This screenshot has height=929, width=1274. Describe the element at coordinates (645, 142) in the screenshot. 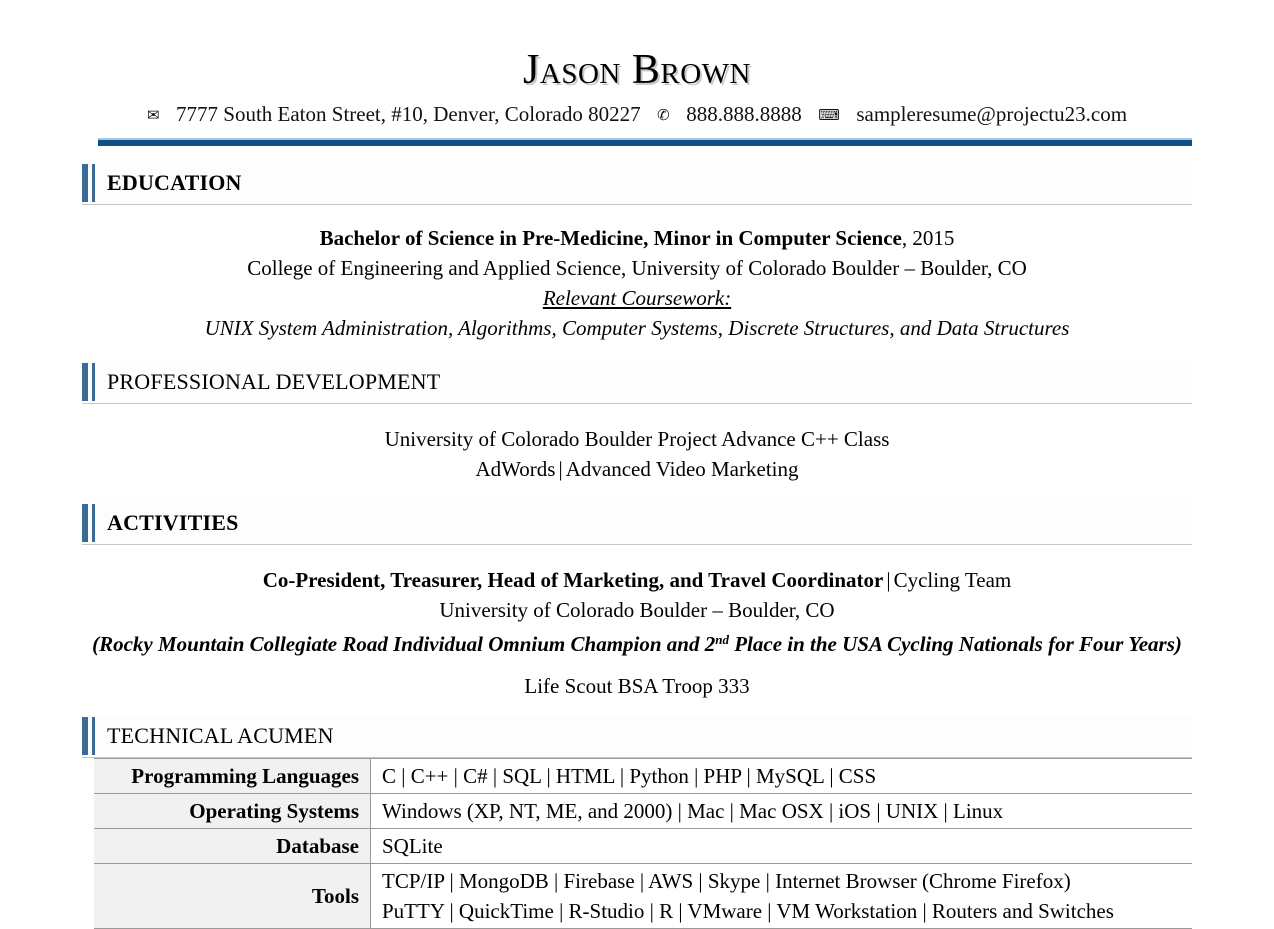

I see `header-divider` at that location.